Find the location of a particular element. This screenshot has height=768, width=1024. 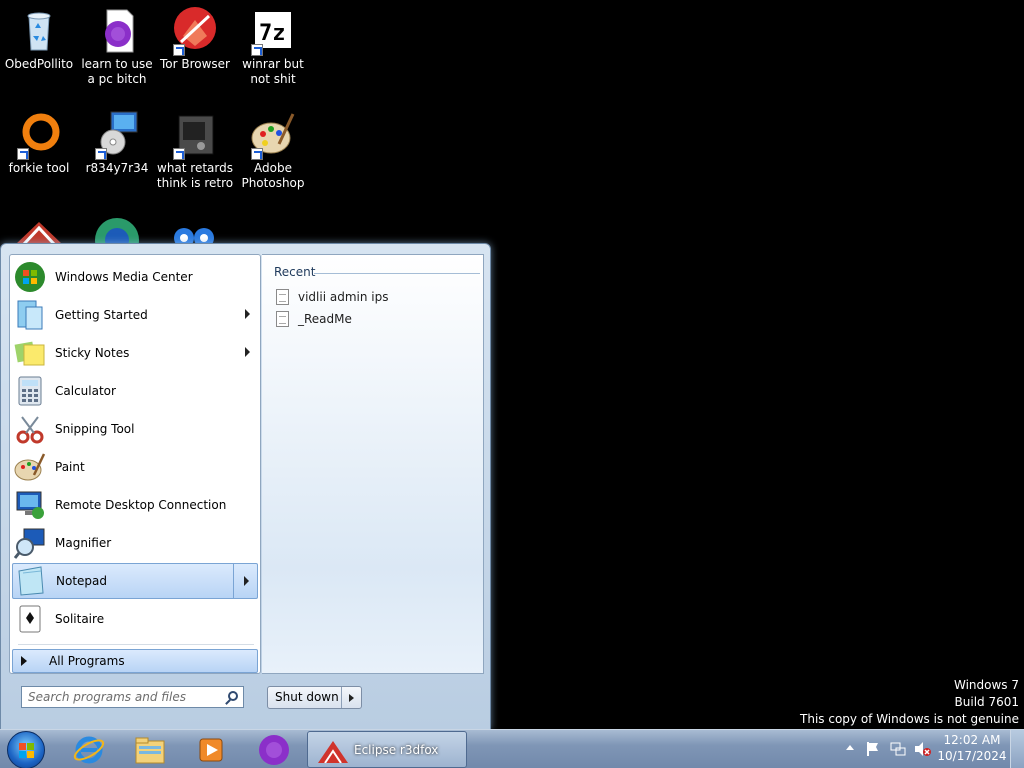

desktop-icon-7zip: 7z winrar but not shit is located at coordinates (273, 46).